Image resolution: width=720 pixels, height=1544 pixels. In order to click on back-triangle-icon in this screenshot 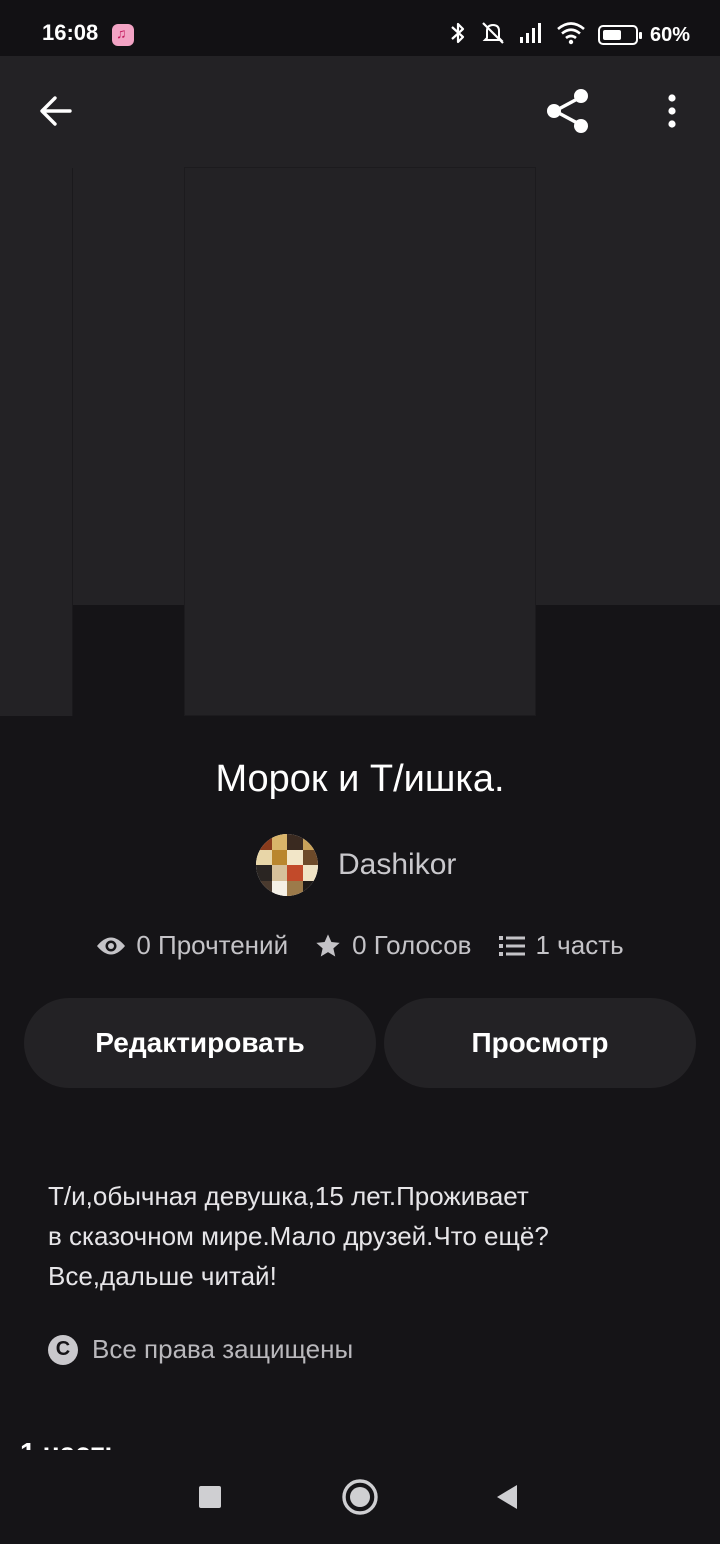, I will do `click(507, 1497)`.